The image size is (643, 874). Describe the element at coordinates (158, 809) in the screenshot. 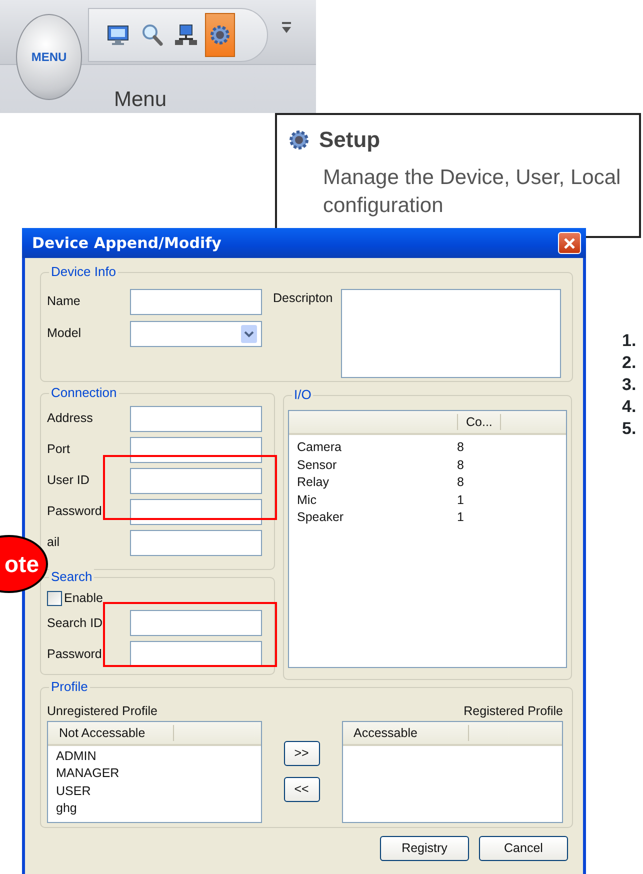

I see `list-item: ghg` at that location.